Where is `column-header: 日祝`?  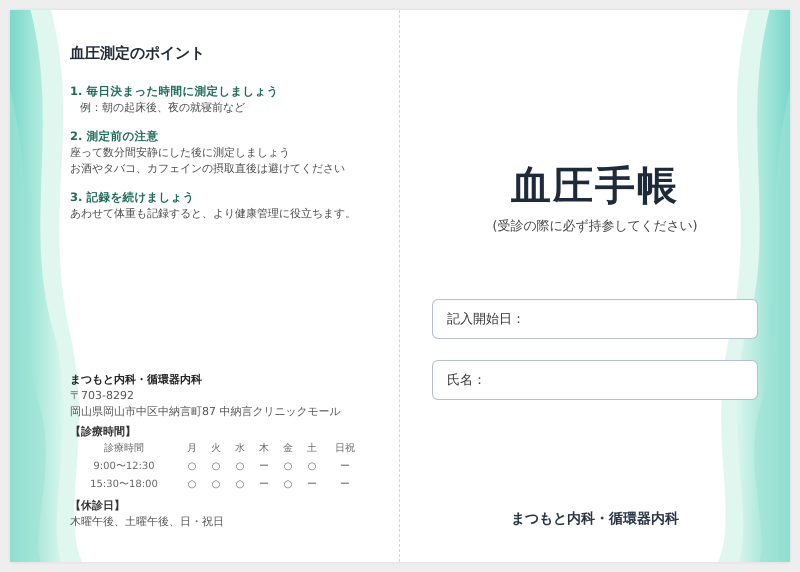
column-header: 日祝 is located at coordinates (345, 449).